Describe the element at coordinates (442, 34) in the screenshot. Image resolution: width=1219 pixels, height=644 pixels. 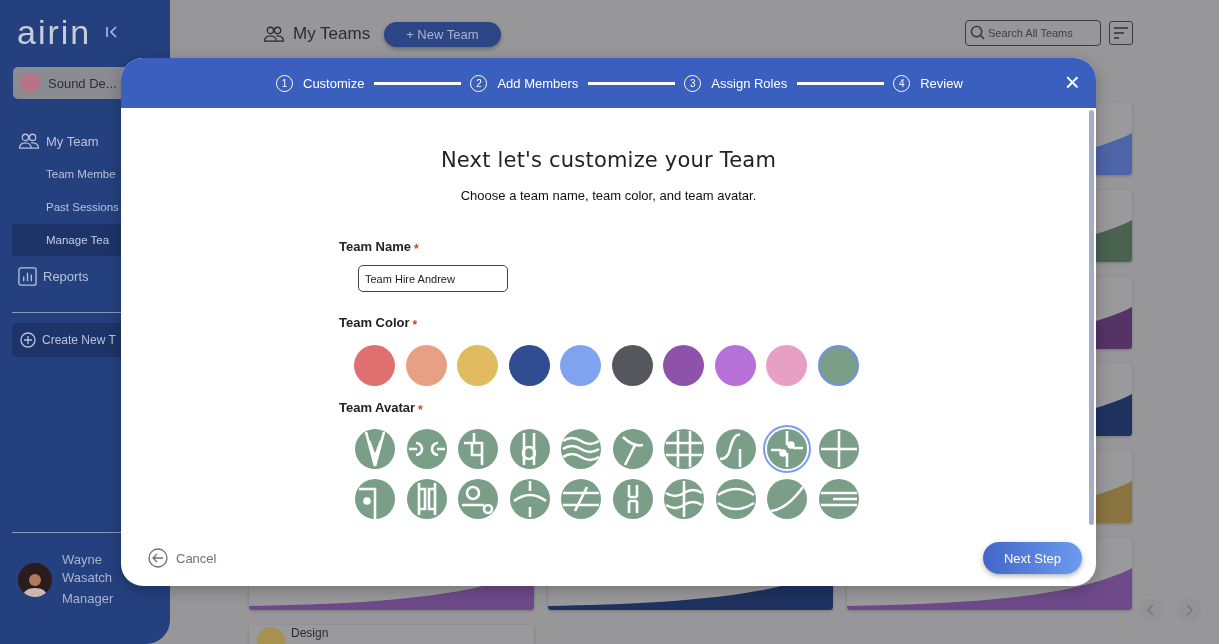
I see `new-team-button: + New Team` at that location.